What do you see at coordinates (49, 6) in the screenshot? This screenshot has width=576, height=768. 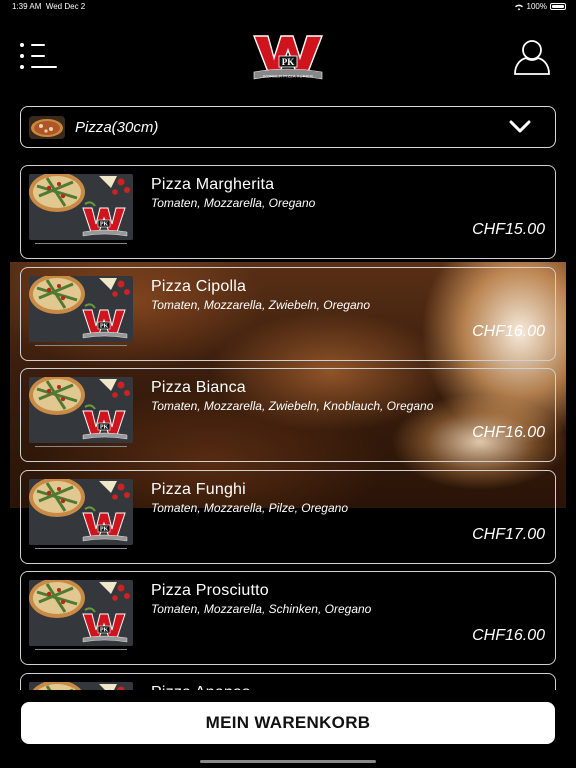 I see `status-time: 1:39 AM Wed Dec 2` at bounding box center [49, 6].